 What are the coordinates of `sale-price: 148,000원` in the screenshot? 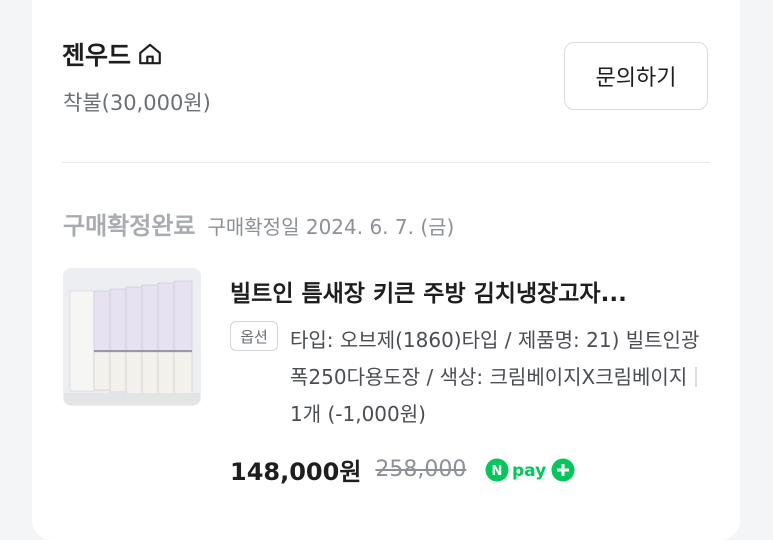 It's located at (296, 472).